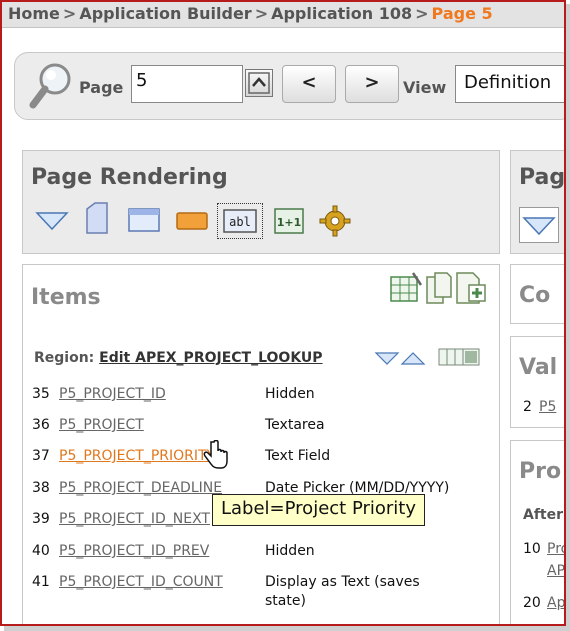 The width and height of the screenshot is (570, 631). What do you see at coordinates (215, 454) in the screenshot?
I see `hand-cursor-icon` at bounding box center [215, 454].